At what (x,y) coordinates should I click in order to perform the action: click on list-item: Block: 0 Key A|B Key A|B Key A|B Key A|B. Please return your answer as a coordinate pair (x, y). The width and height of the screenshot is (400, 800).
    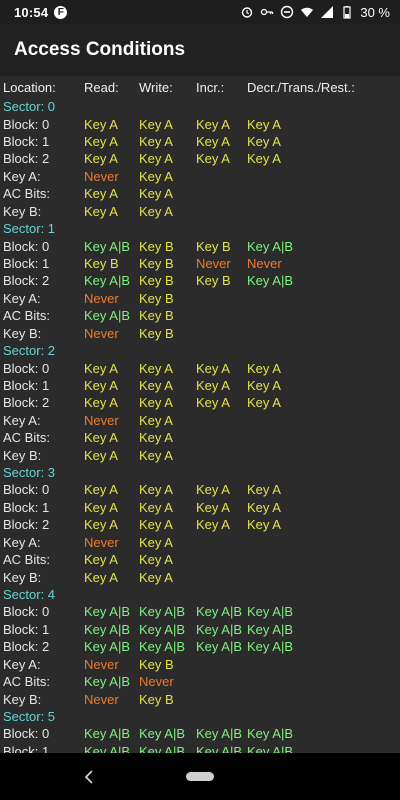
    Looking at the image, I should click on (200, 733).